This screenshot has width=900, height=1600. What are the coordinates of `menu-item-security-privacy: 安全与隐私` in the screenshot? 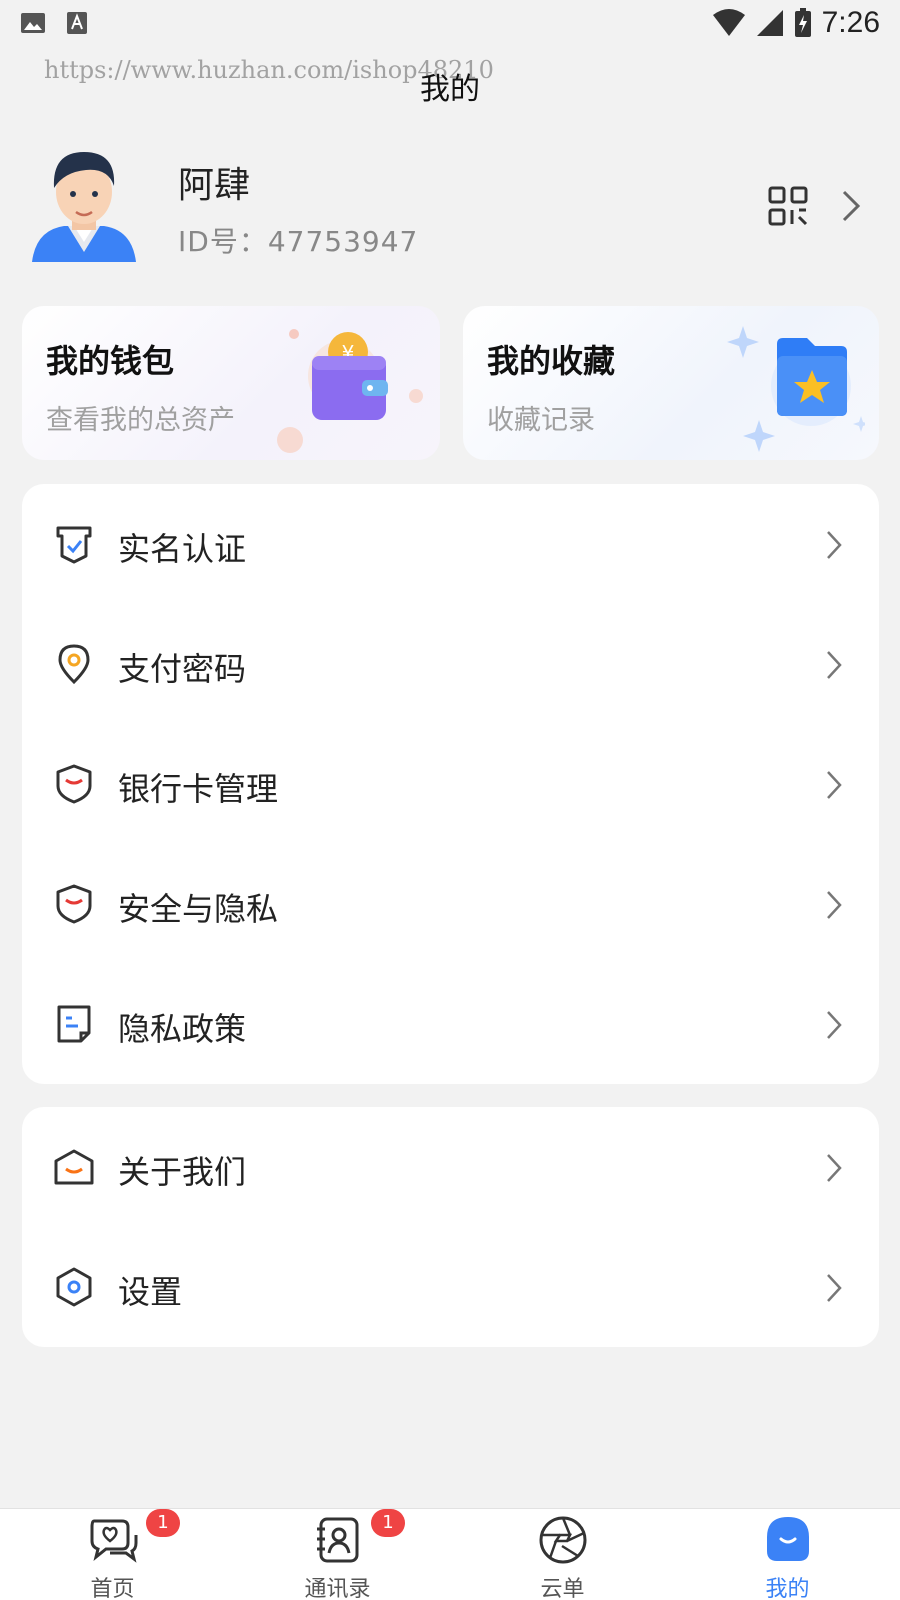 It's located at (450, 904).